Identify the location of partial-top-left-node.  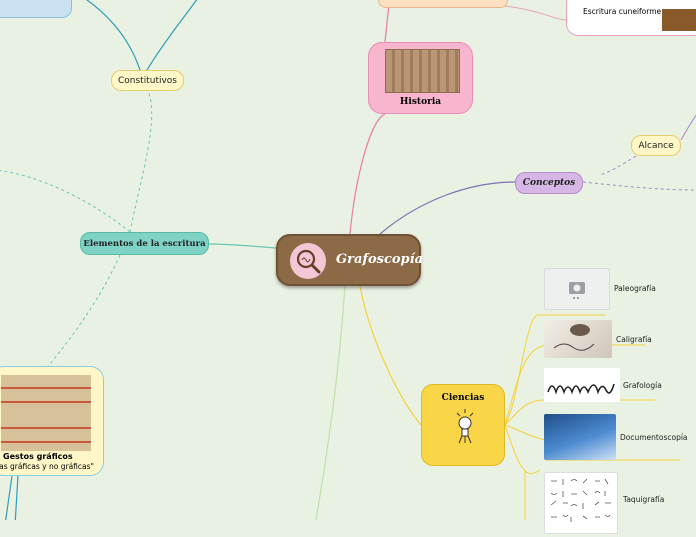
(36, 9).